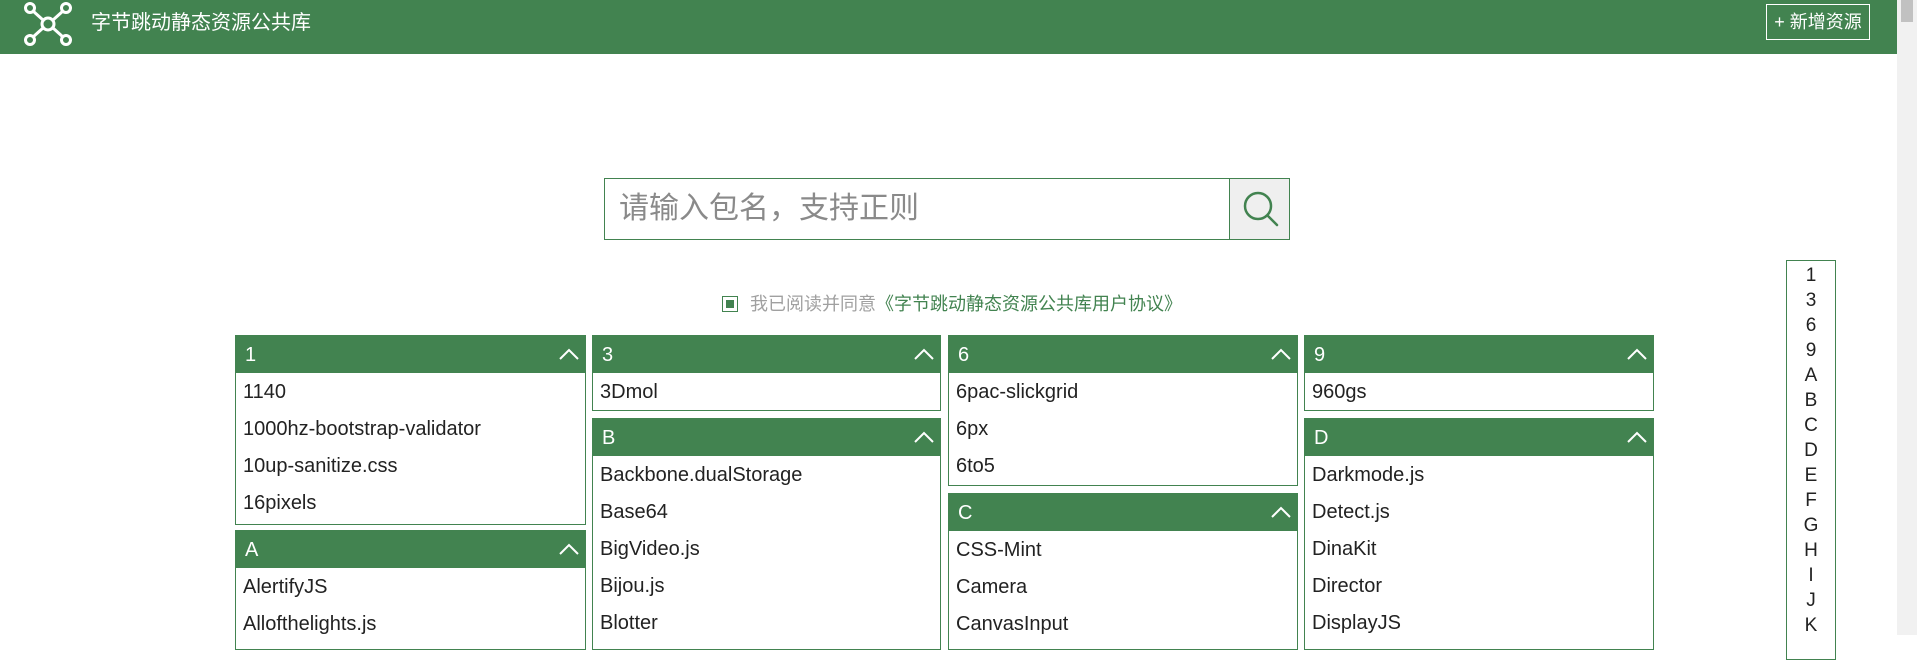 The image size is (1917, 660). What do you see at coordinates (730, 304) in the screenshot?
I see `agreement-checkbox` at bounding box center [730, 304].